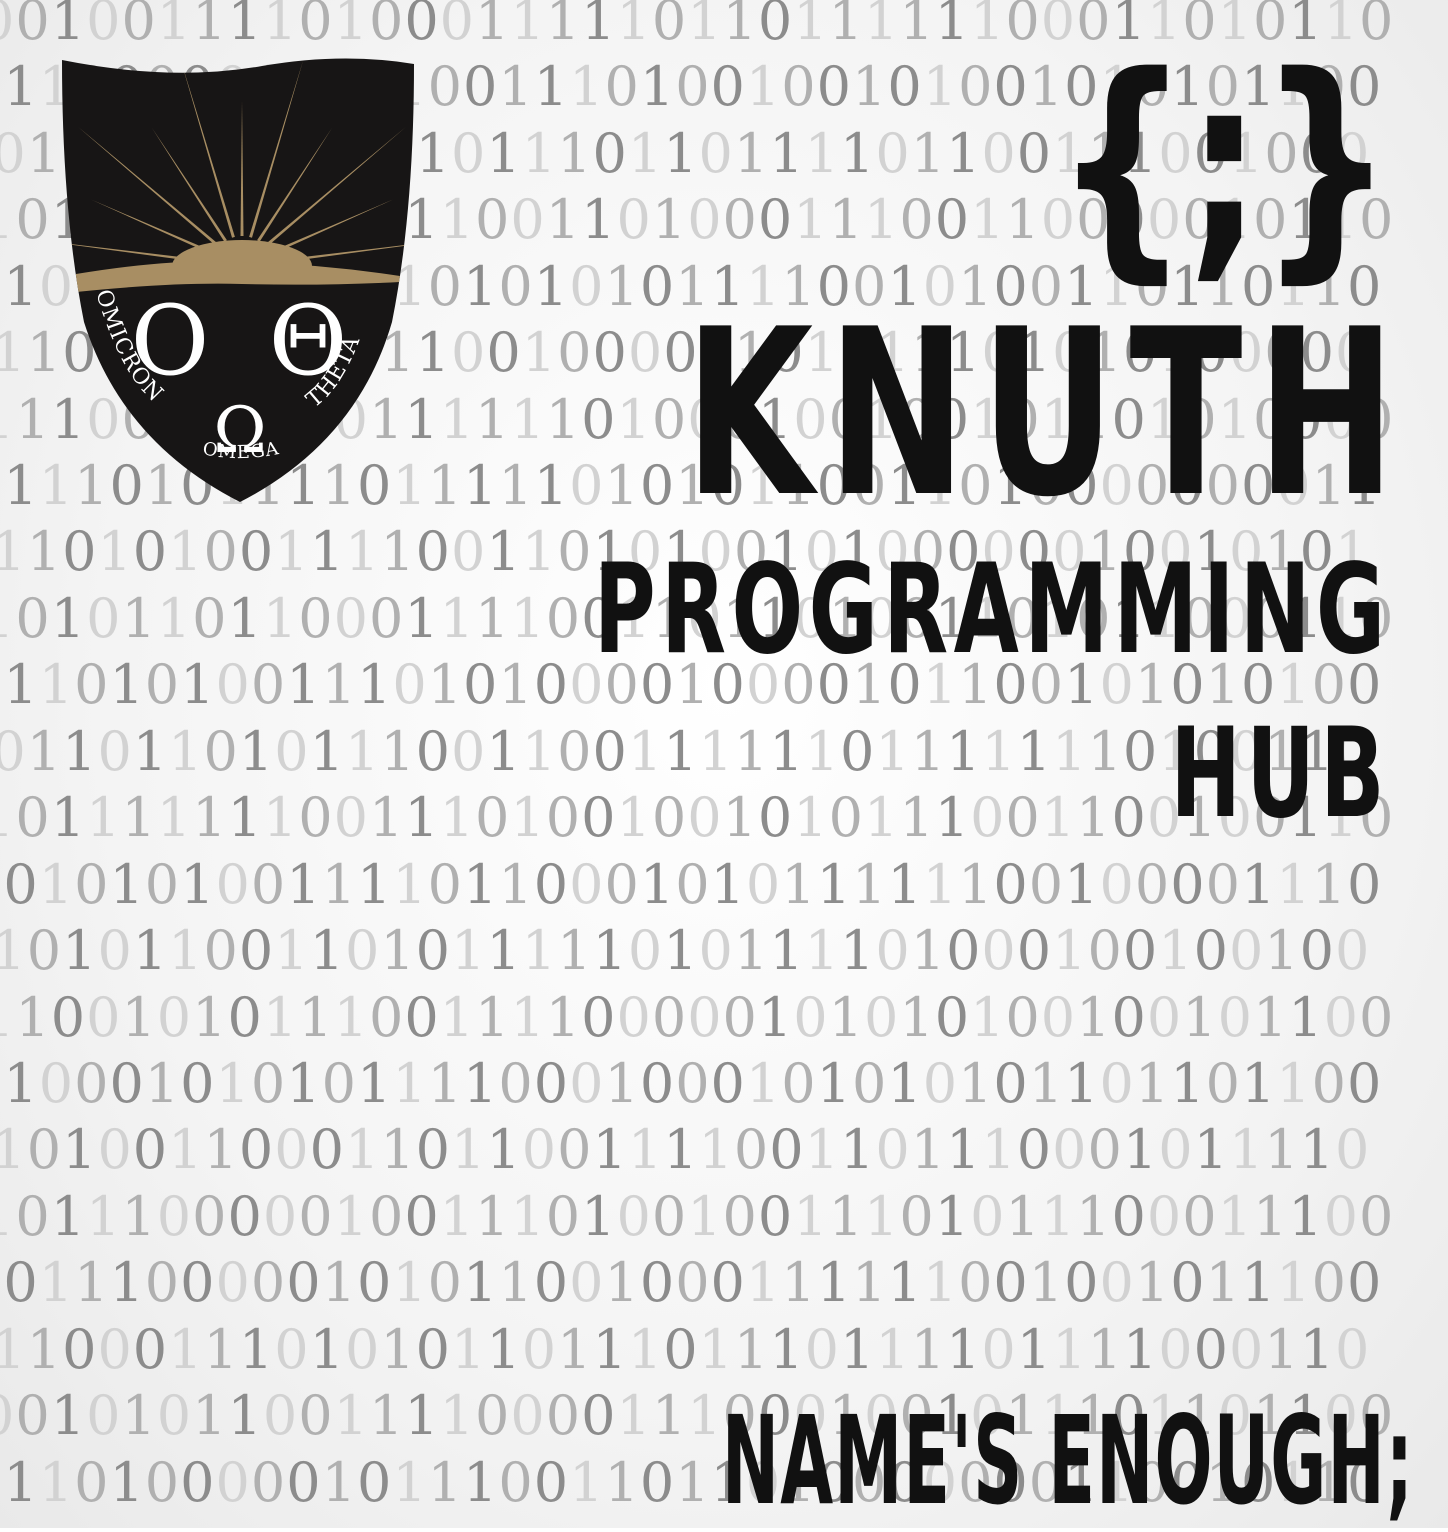 This screenshot has height=1532, width=1448. What do you see at coordinates (1280, 774) in the screenshot?
I see `subtitle-hub: HUB` at bounding box center [1280, 774].